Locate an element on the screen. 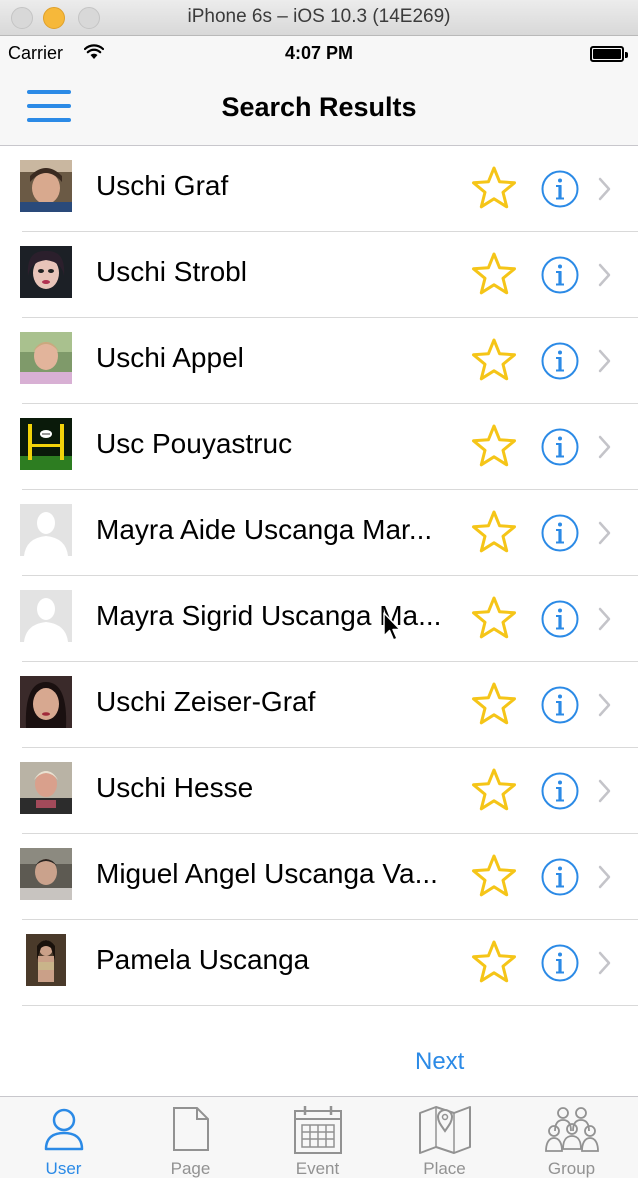  result-name: Pamela Uscanga is located at coordinates (203, 959).